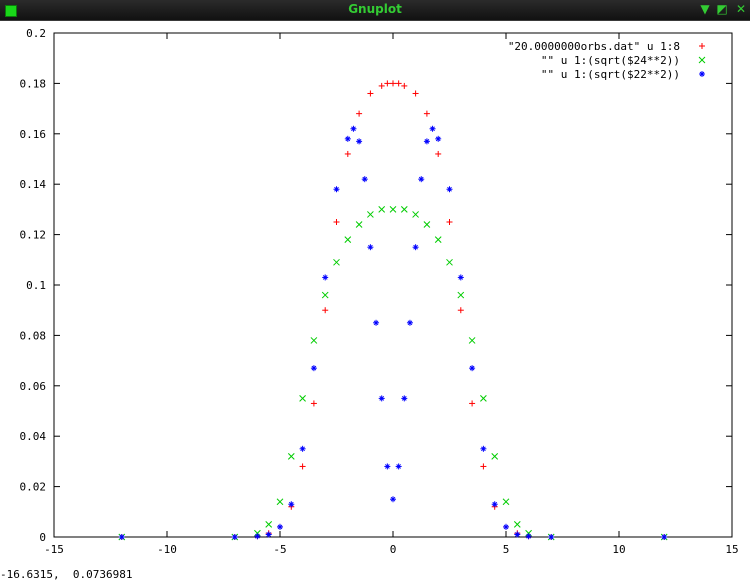 The image size is (750, 582). I want to click on x-tick-label: -5, so click(279, 549).